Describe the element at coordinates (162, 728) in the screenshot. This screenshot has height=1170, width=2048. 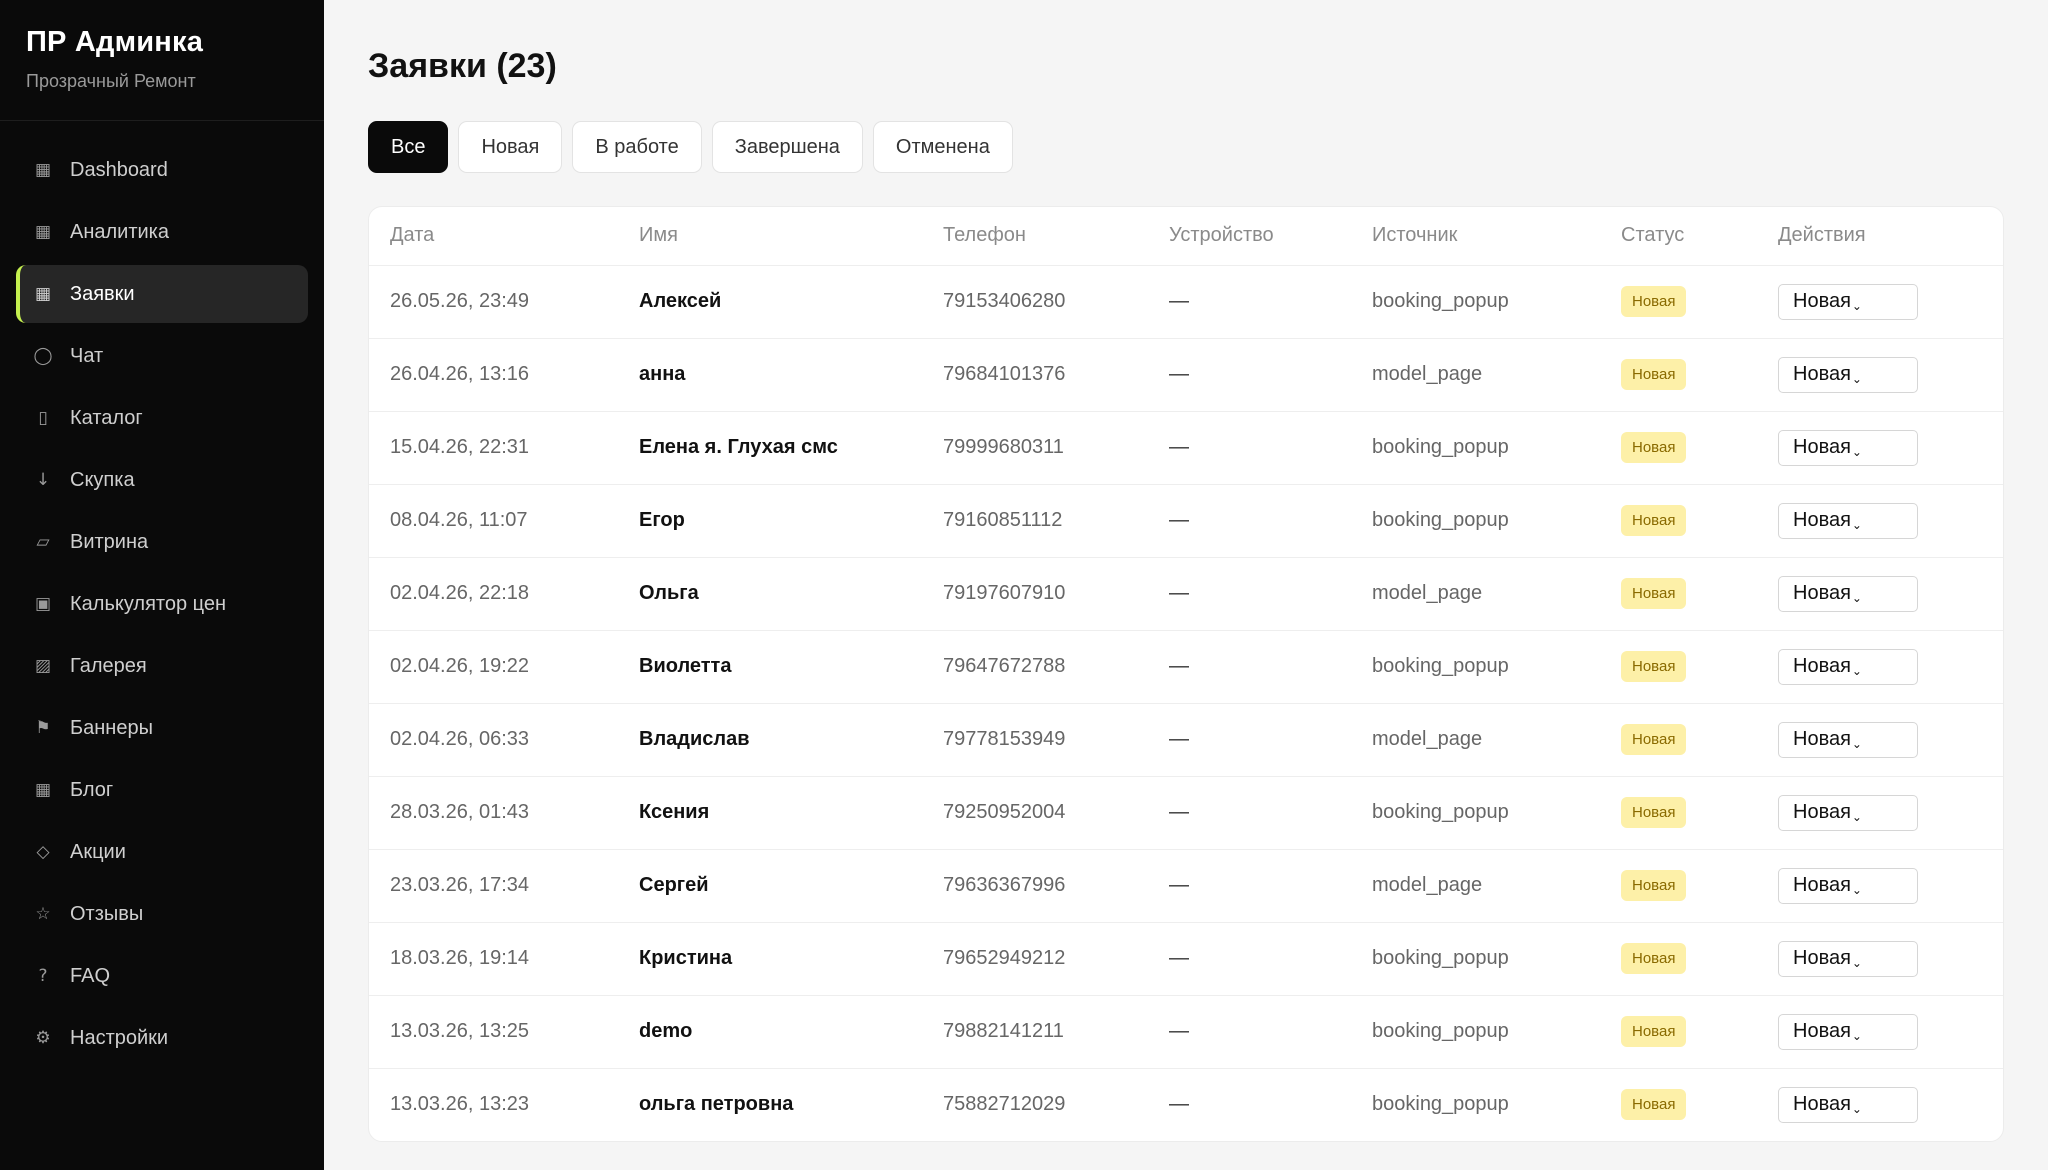
I see `sidebar-item: ⚑ Баннеры` at that location.